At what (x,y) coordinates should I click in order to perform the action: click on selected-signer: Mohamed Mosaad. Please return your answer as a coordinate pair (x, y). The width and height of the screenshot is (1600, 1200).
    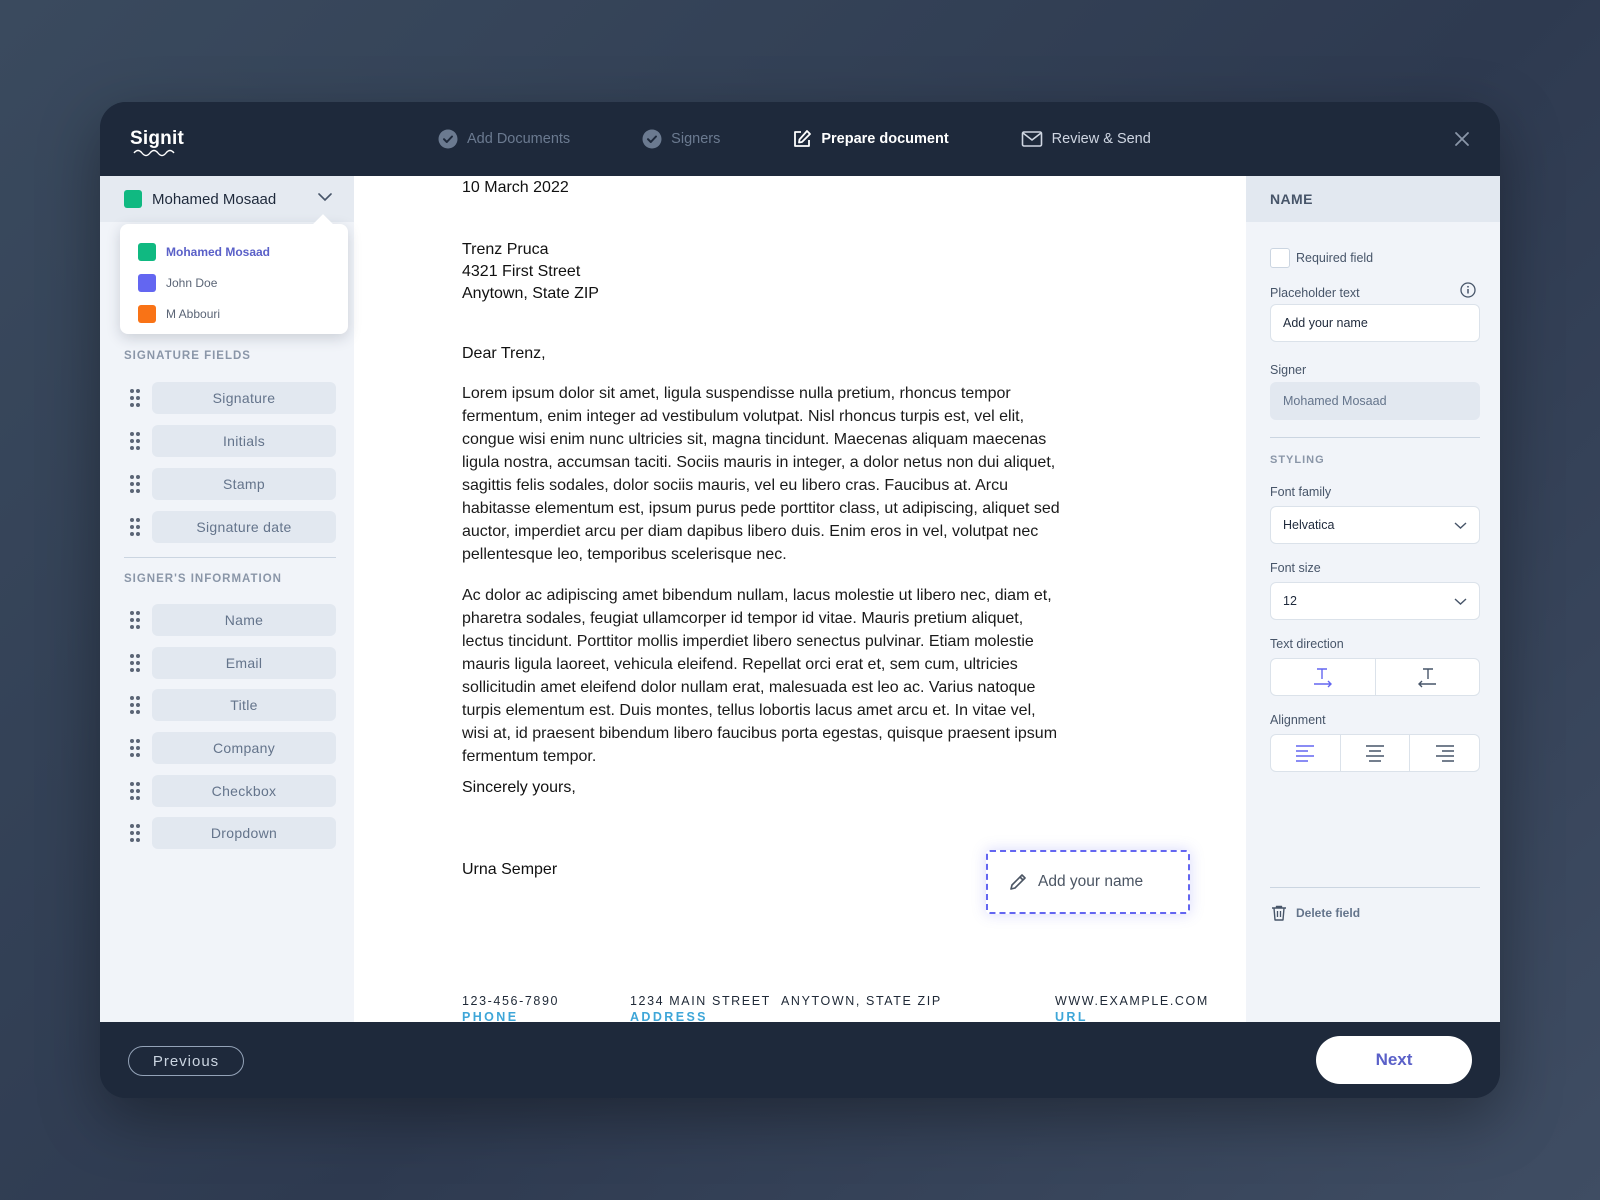
    Looking at the image, I should click on (214, 199).